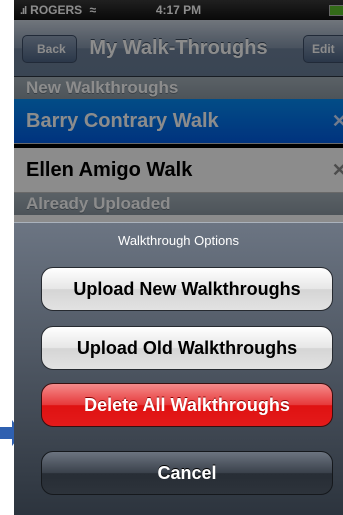 The width and height of the screenshot is (343, 515). I want to click on upload-old-button: Upload Old Walkthroughs, so click(187, 348).